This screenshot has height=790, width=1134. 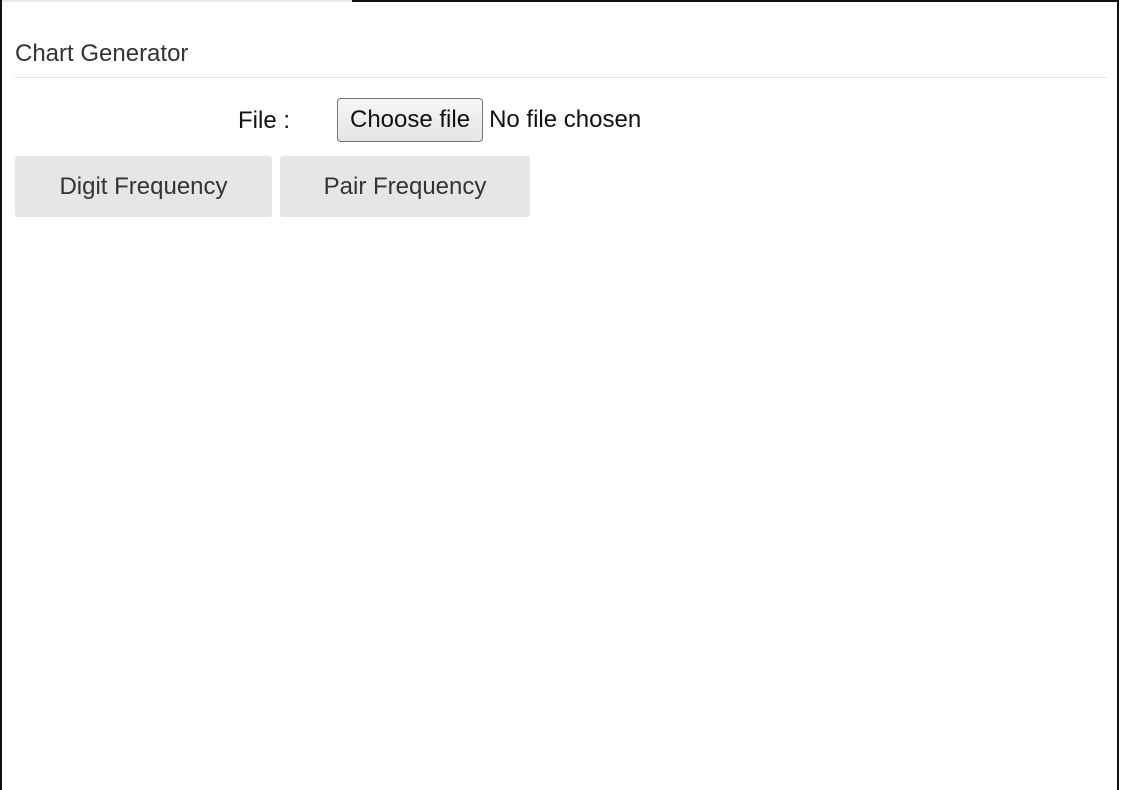 I want to click on file-picker: Choose file No file chosen, so click(x=489, y=120).